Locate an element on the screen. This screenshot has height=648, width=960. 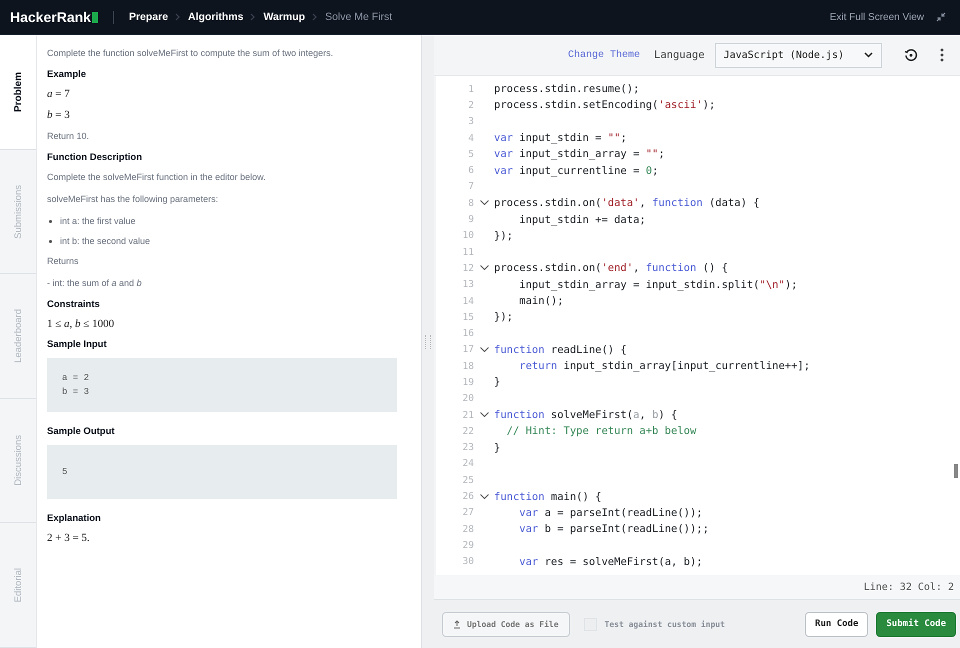
math-expression: a = 7 is located at coordinates (59, 94).